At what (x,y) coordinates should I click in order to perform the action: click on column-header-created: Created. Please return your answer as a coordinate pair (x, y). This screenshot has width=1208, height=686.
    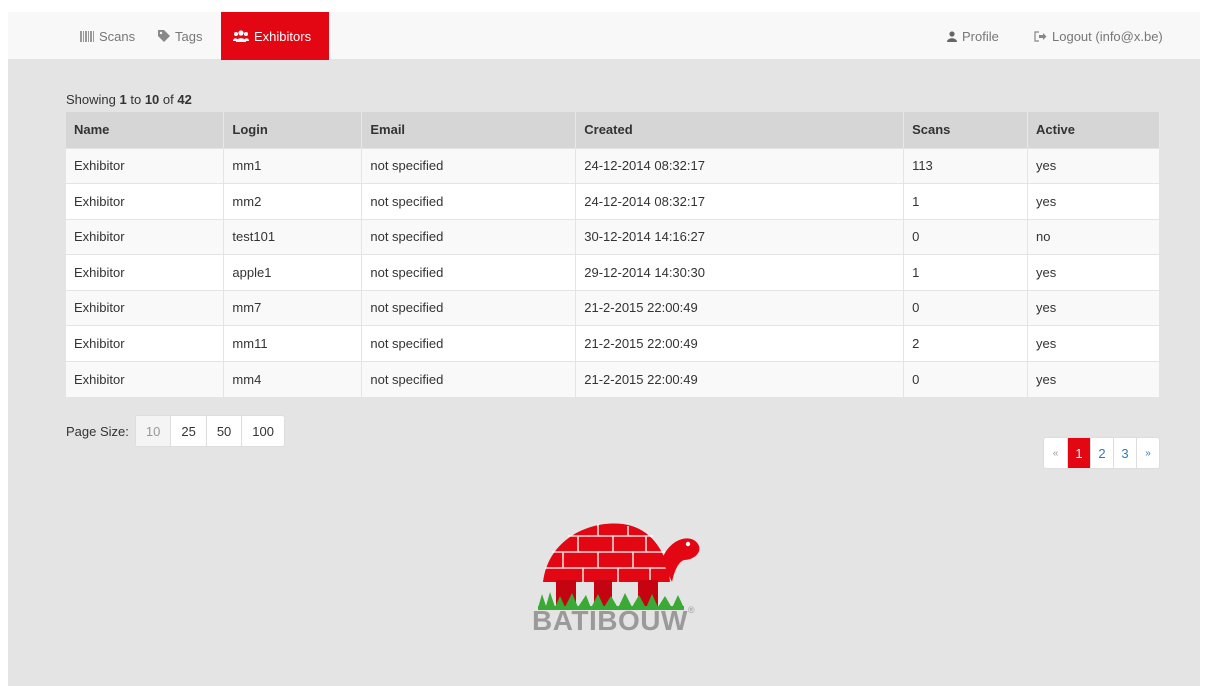
    Looking at the image, I should click on (740, 130).